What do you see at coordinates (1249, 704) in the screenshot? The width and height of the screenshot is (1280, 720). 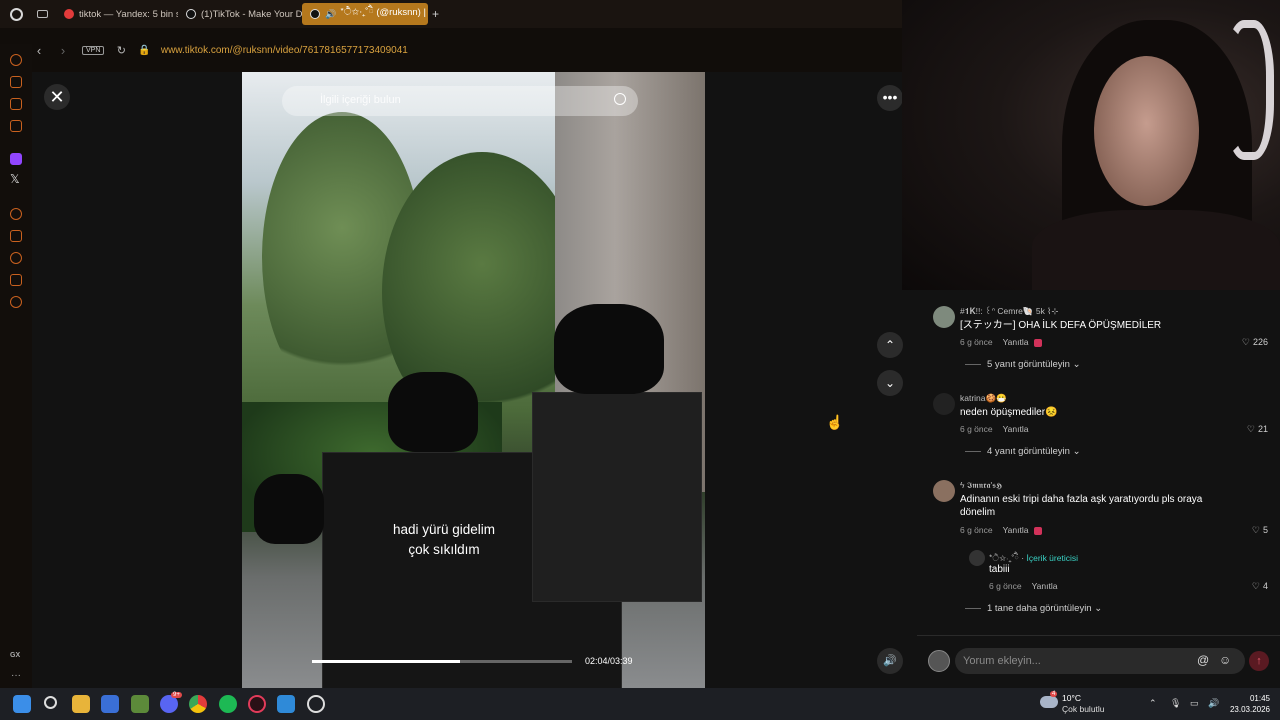 I see `system-clock: 01:45 23.03.2026` at bounding box center [1249, 704].